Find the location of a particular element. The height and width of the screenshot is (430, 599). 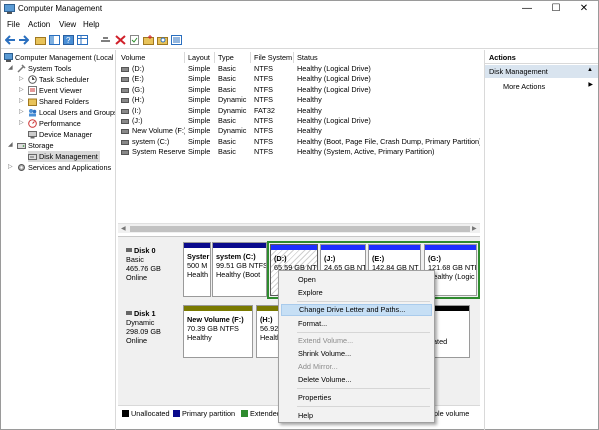

actions-section-disk-management: Disk Management ▲ is located at coordinates (541, 71).